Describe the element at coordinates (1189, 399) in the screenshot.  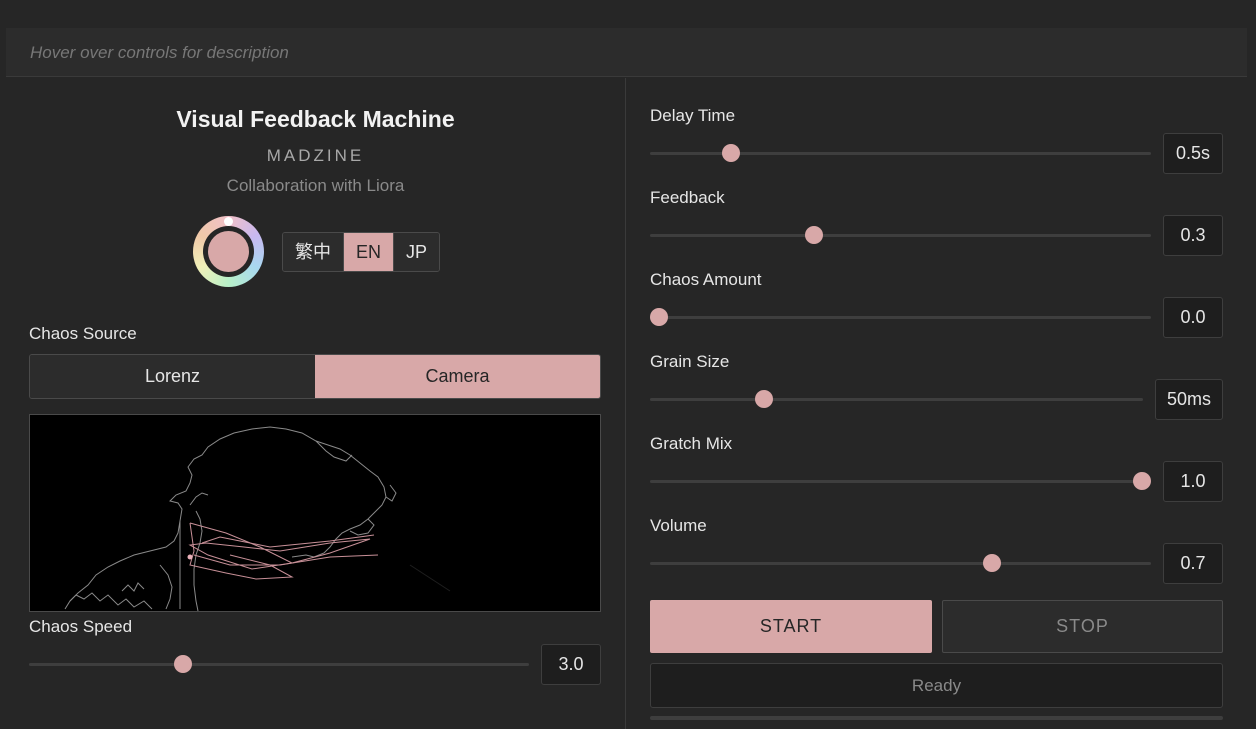
I see `grain-size-value: 50ms` at that location.